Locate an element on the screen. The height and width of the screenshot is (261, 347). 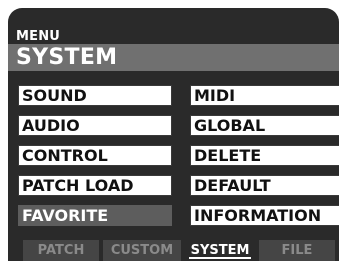
menu-item-audio: AUDIO is located at coordinates (95, 125).